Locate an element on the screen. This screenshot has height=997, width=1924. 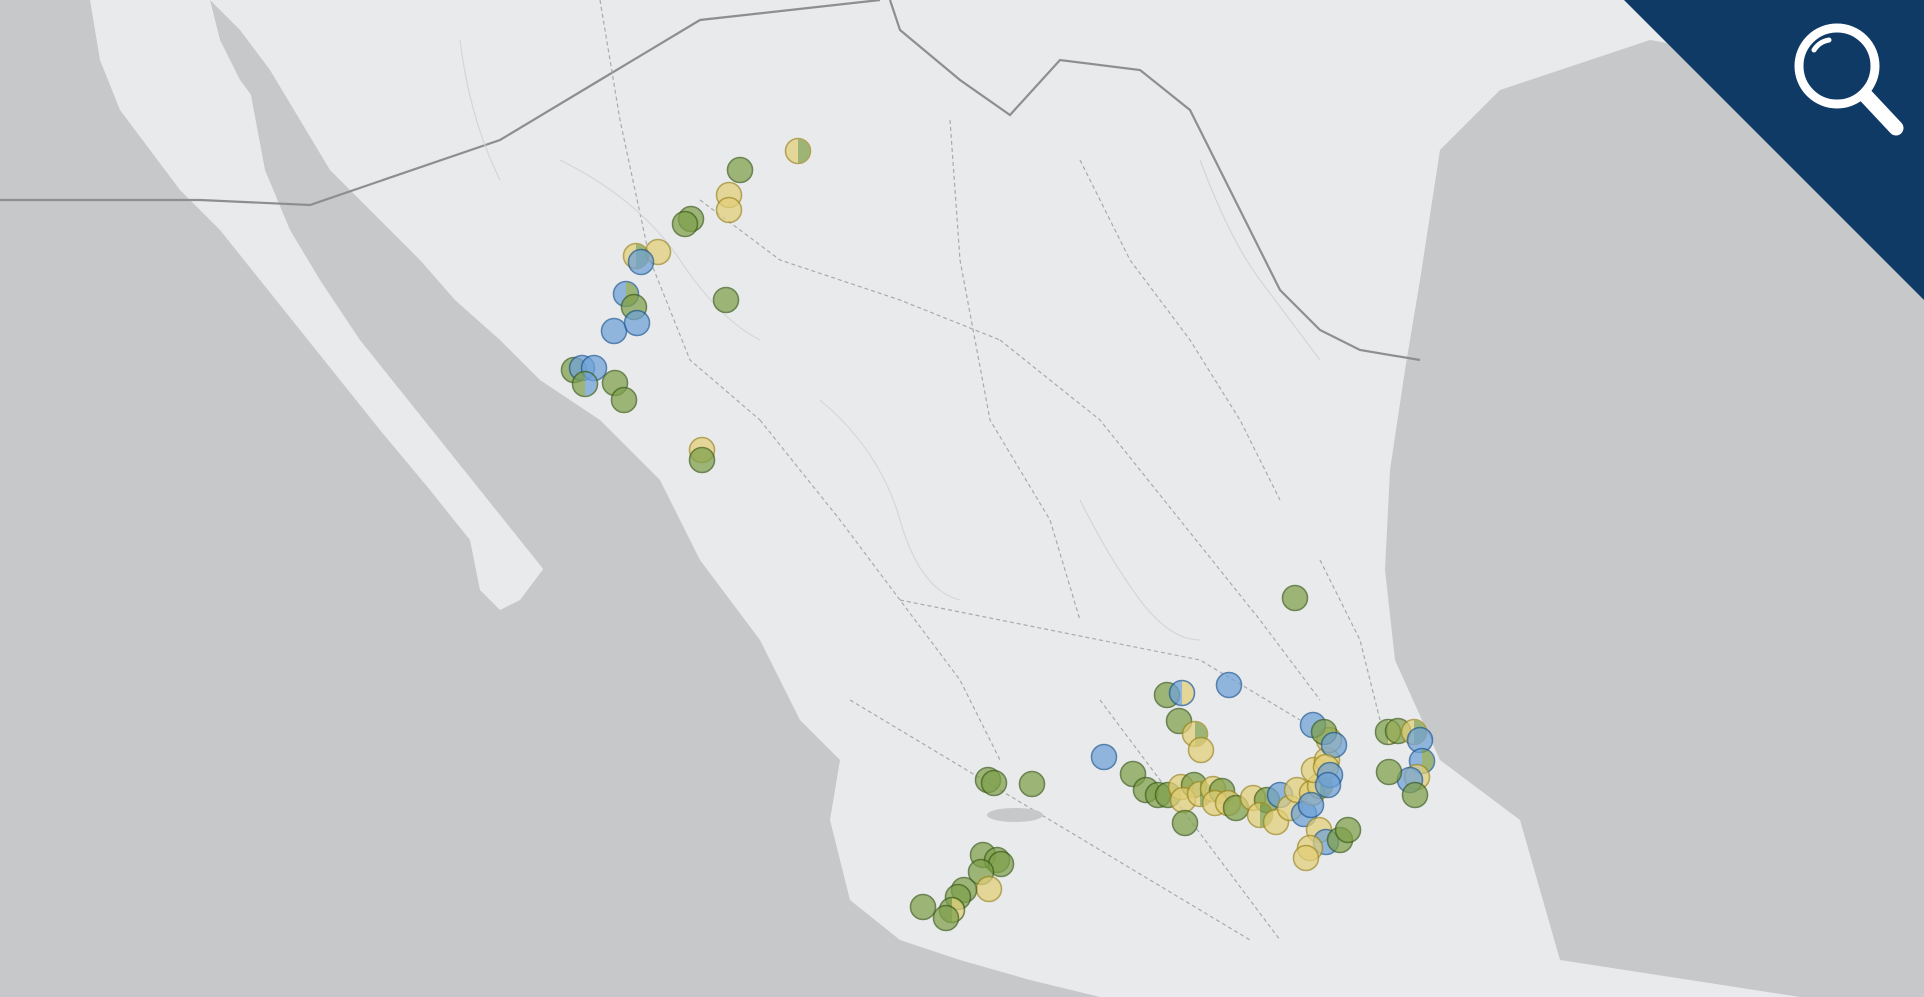
search-button is located at coordinates (1774, 150).